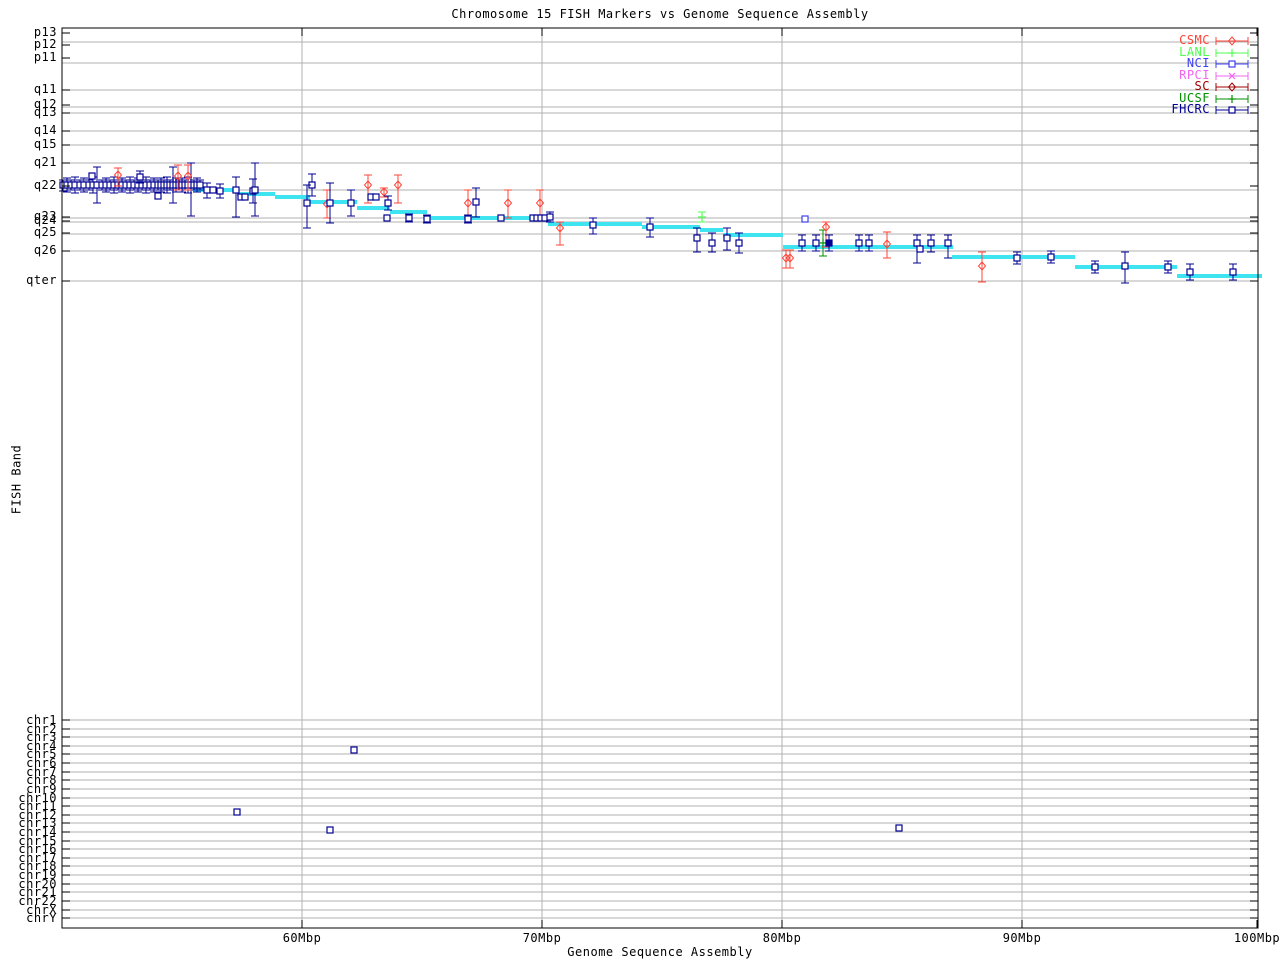  What do you see at coordinates (542, 938) in the screenshot?
I see `xtick-label-70Mbp: 70Mbp` at bounding box center [542, 938].